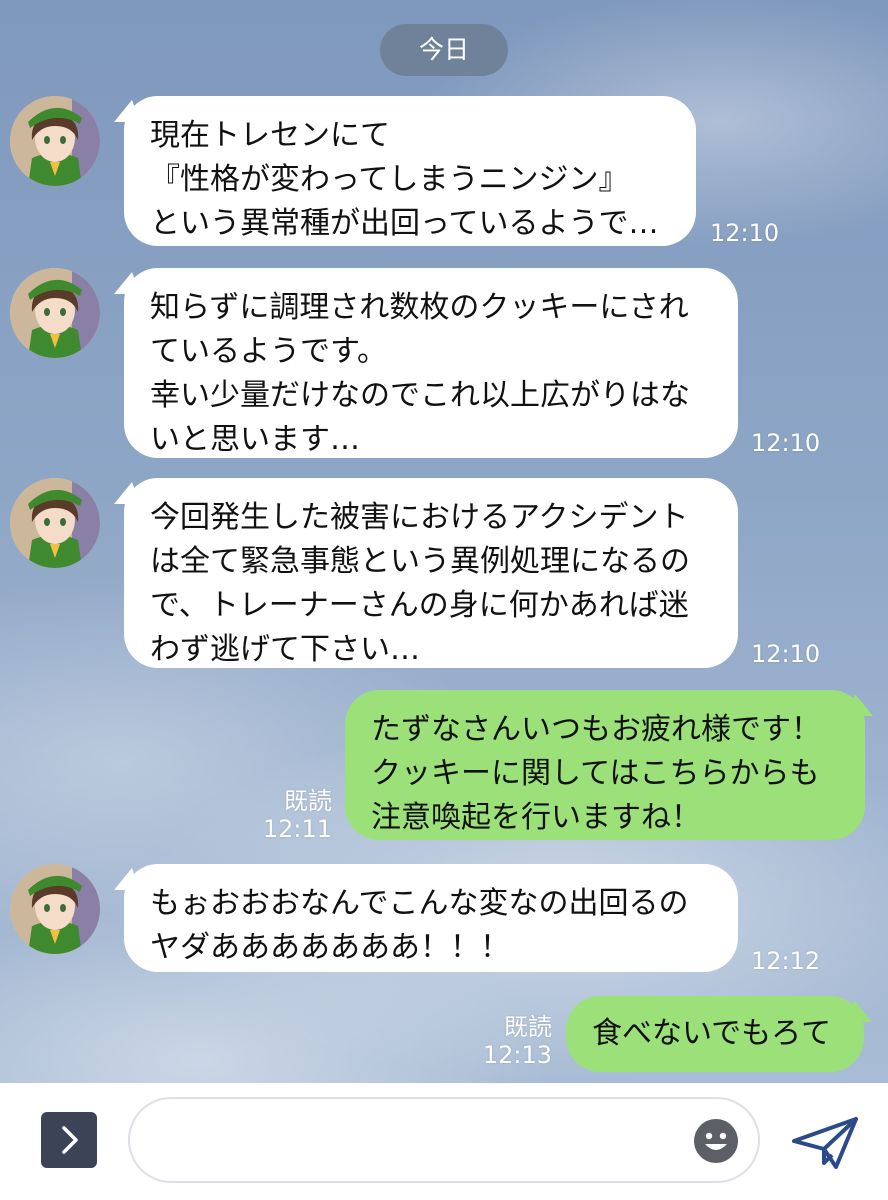 This screenshot has width=888, height=1200. I want to click on outgoing-message-bubble: 食べないでもろて, so click(715, 1034).